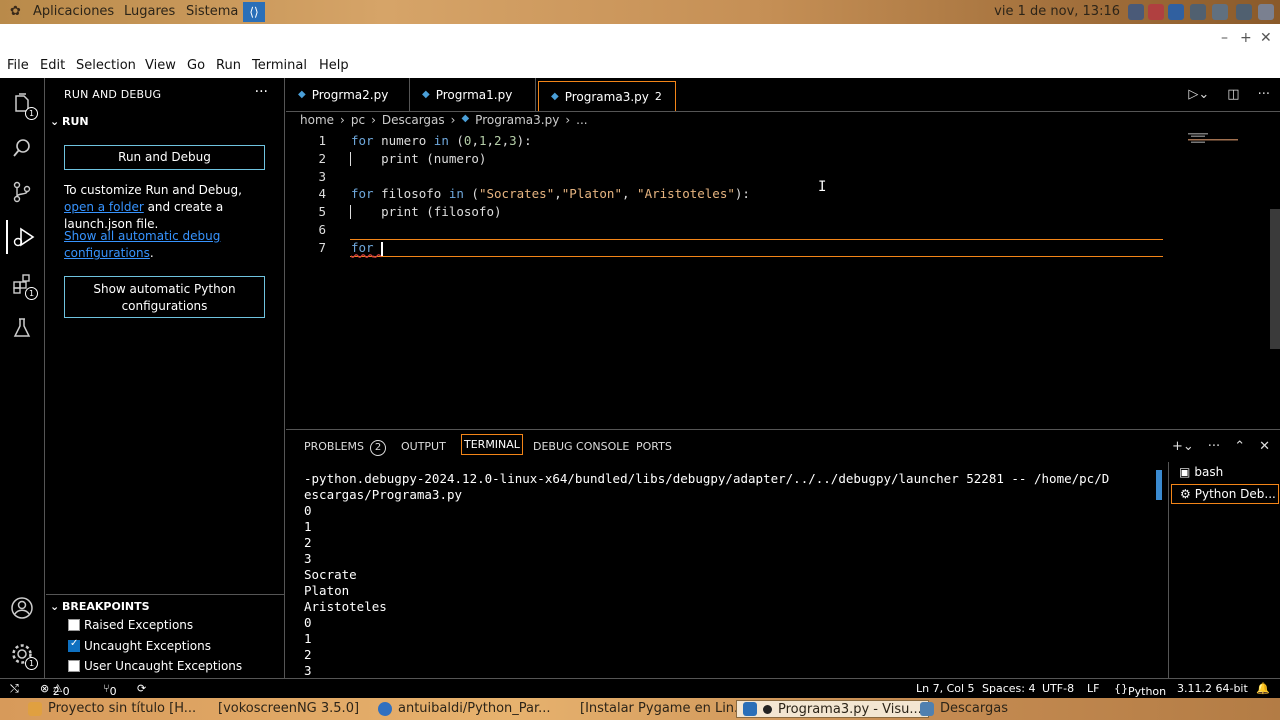  What do you see at coordinates (55, 690) in the screenshot?
I see `problems-status: ⊗ 2 ⚠ 0` at bounding box center [55, 690].